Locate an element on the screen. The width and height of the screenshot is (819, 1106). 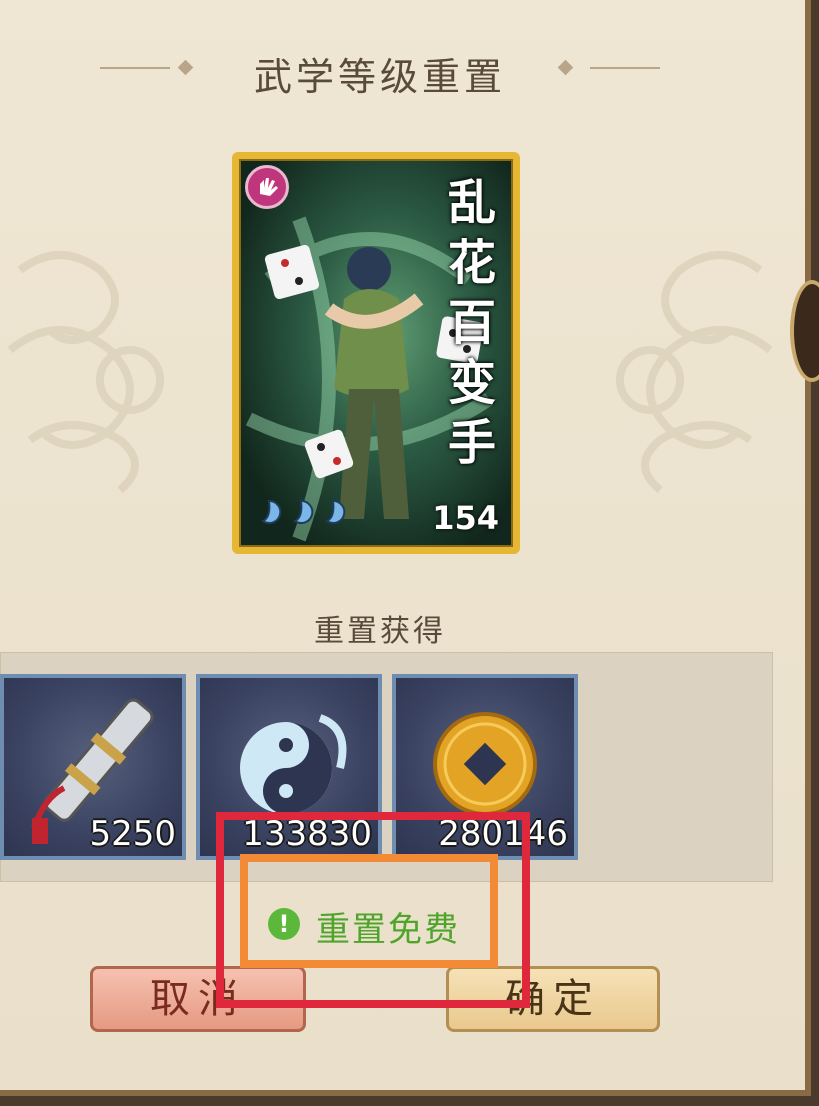
card-name-char: 手 is located at coordinates (471, 443).